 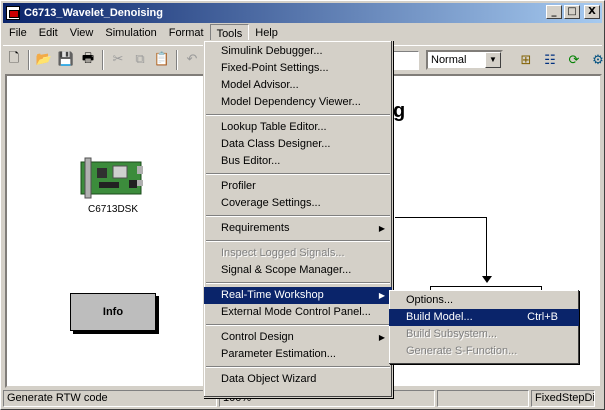 I want to click on menu-item-data-object-wizard: Data Object Wizard, so click(x=298, y=379).